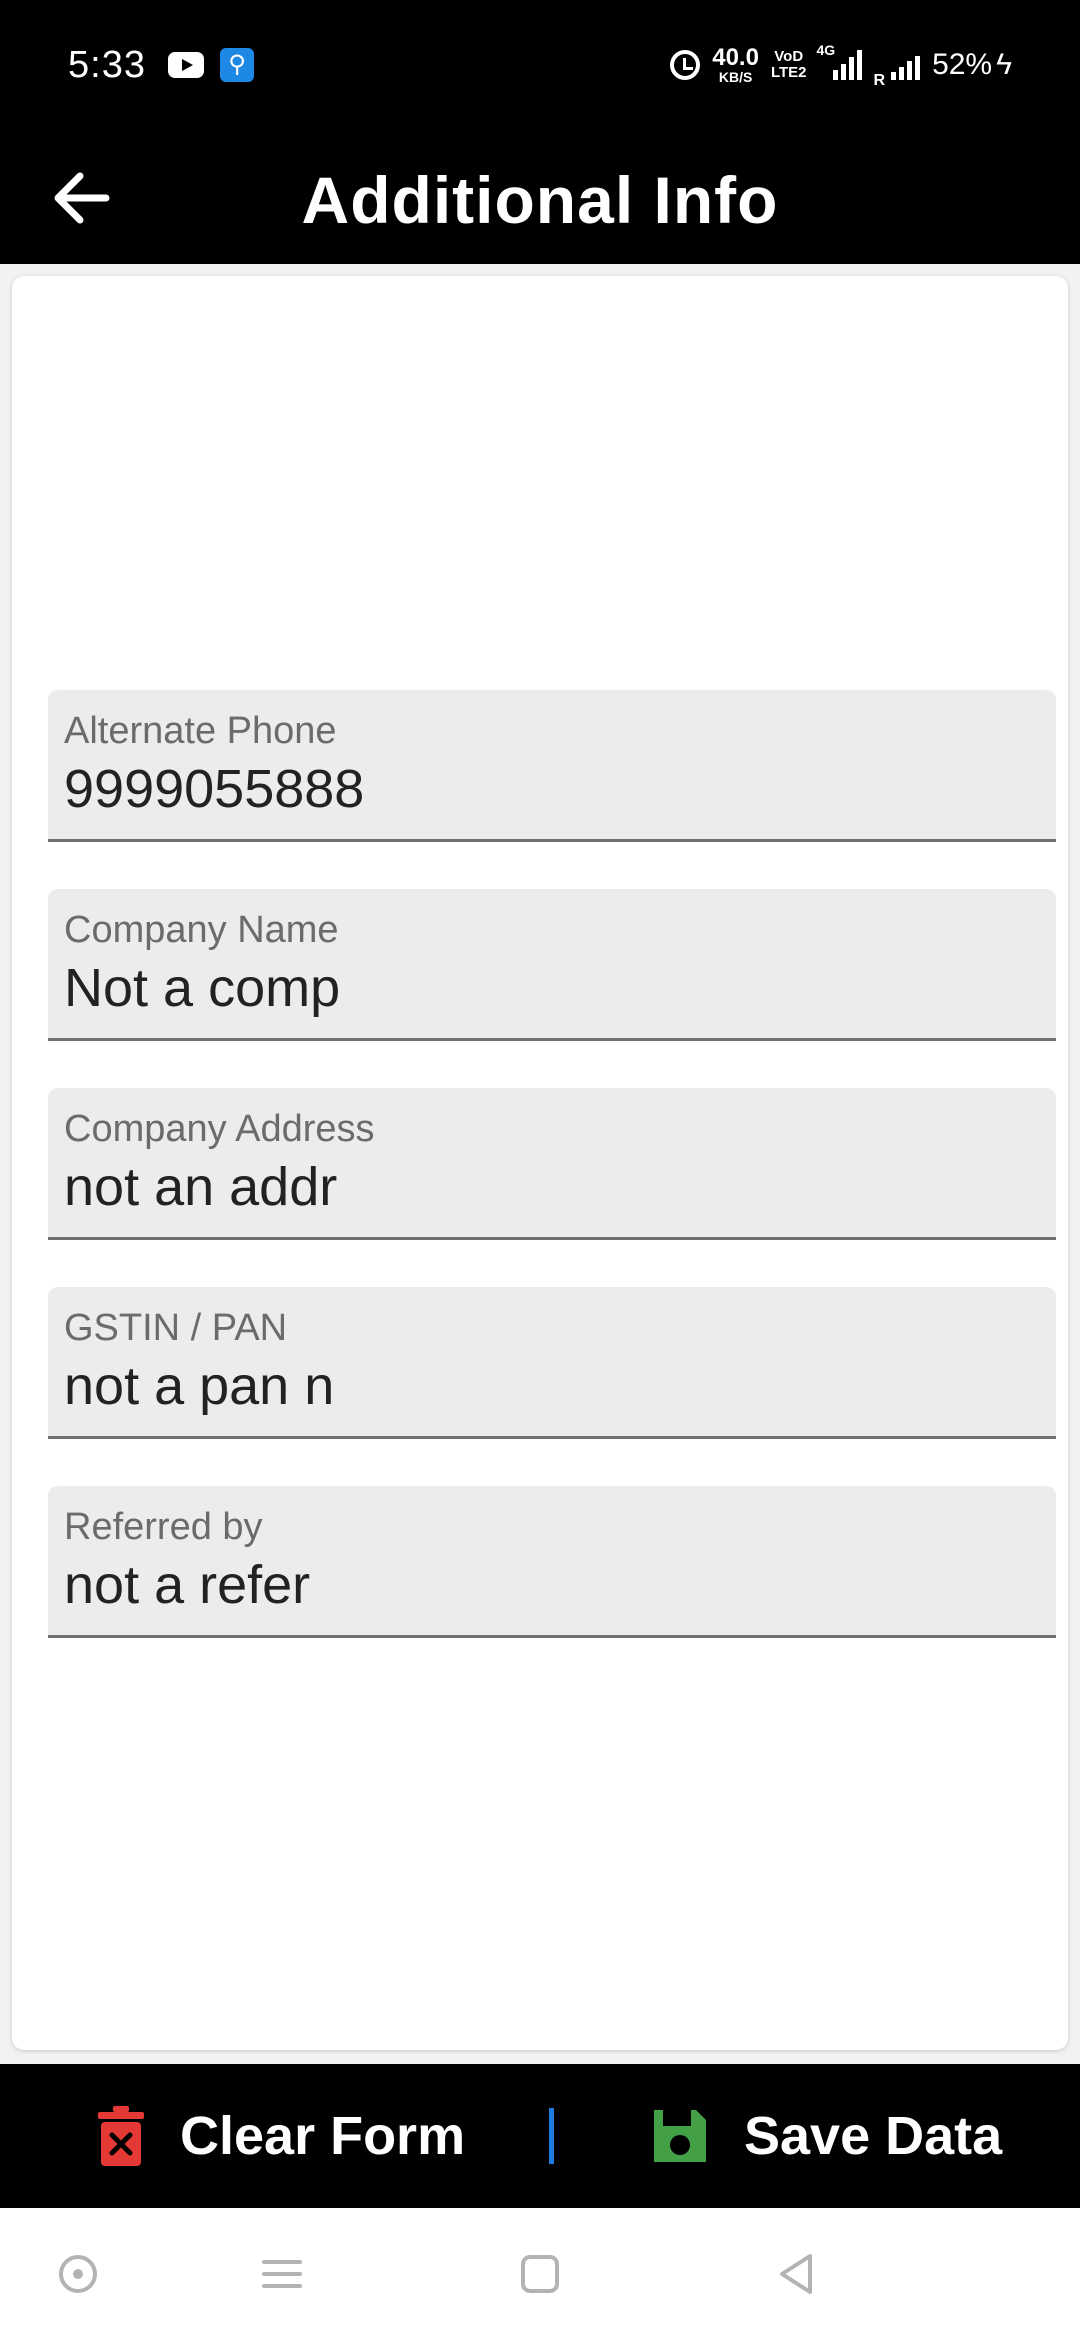 This screenshot has width=1080, height=2340. What do you see at coordinates (906, 65) in the screenshot?
I see `signal-icon` at bounding box center [906, 65].